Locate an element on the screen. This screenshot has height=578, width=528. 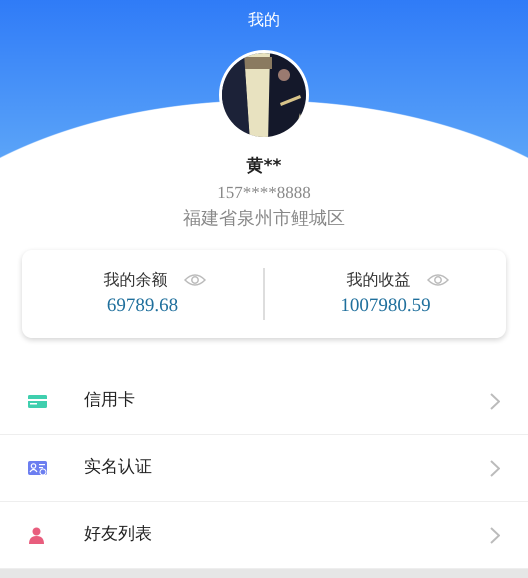
amount: 69789.68 is located at coordinates (142, 306).